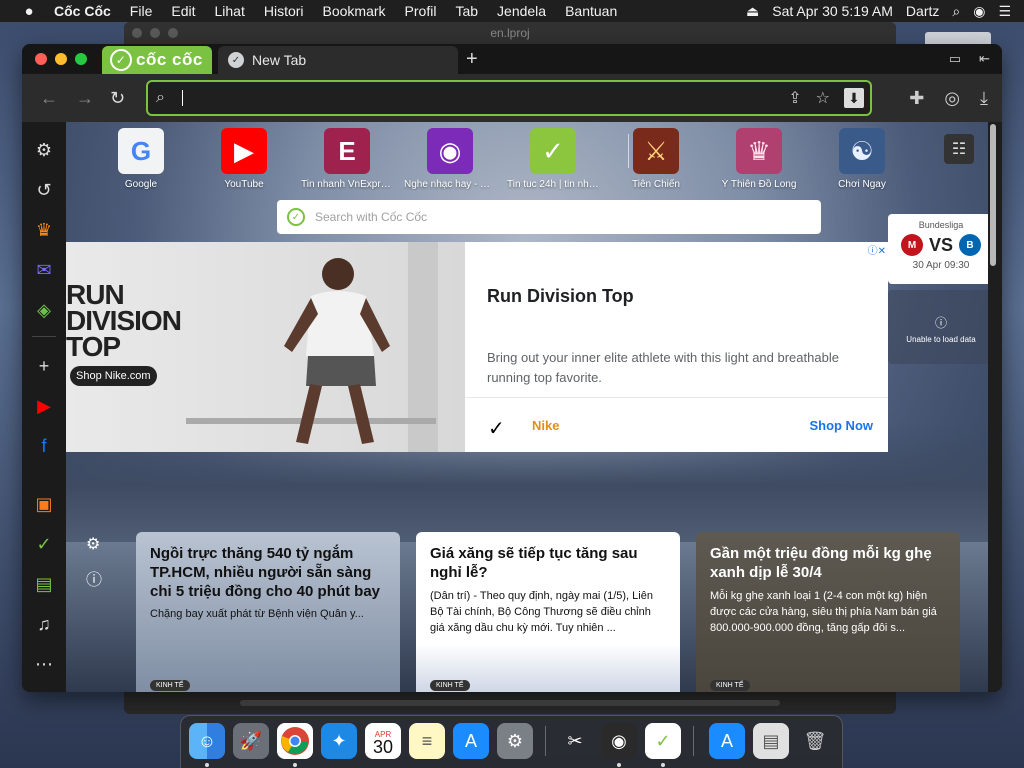  What do you see at coordinates (862, 159) in the screenshot?
I see `speed-dial-item: ☯ Chơi Ngay` at bounding box center [862, 159].